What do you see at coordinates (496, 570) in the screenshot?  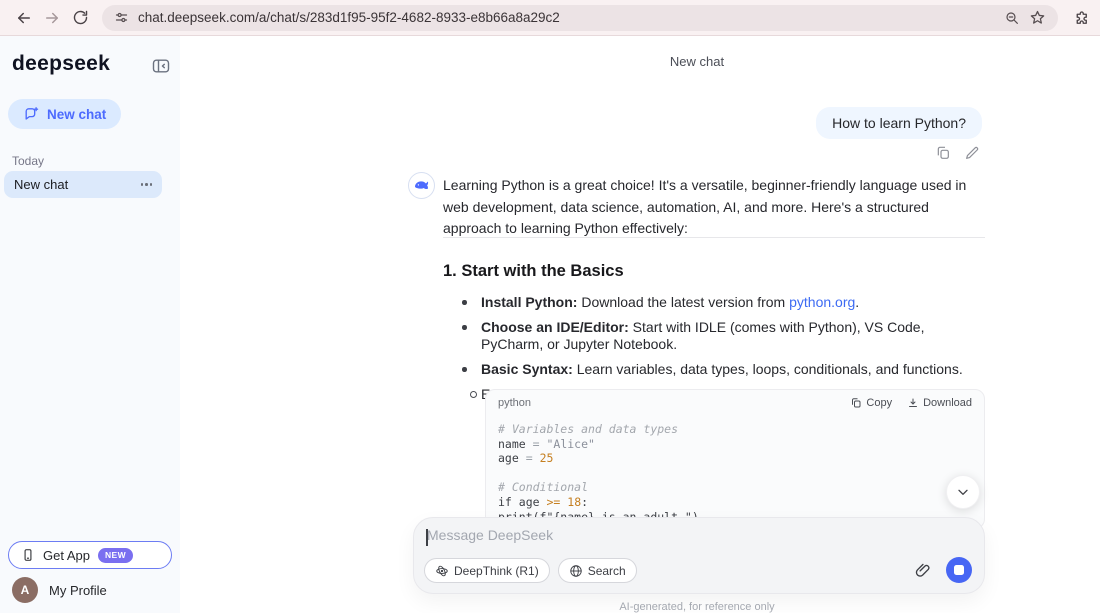 I see `deepthink-label: DeepThink (R1)` at bounding box center [496, 570].